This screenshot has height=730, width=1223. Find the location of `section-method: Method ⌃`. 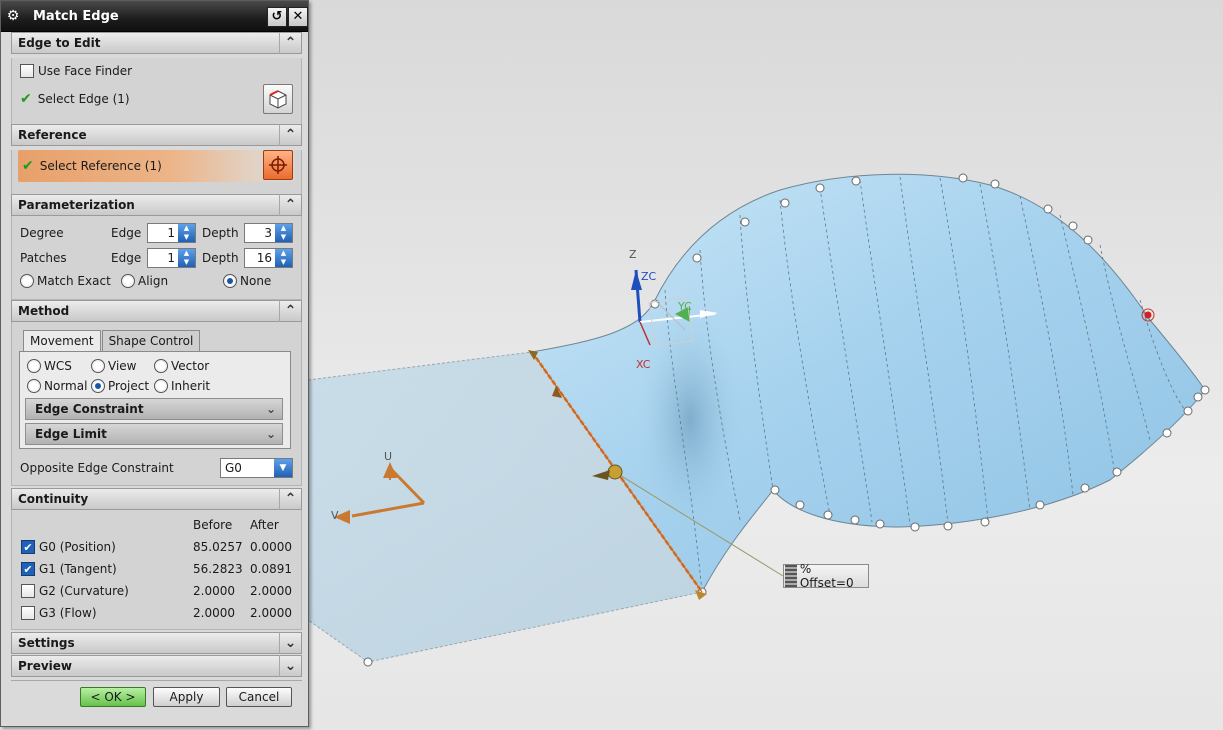

section-method: Method ⌃ is located at coordinates (156, 311).